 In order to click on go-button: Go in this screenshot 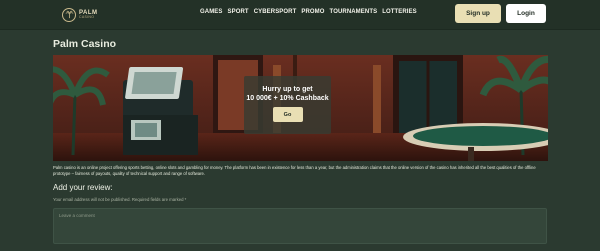, I will do `click(287, 114)`.